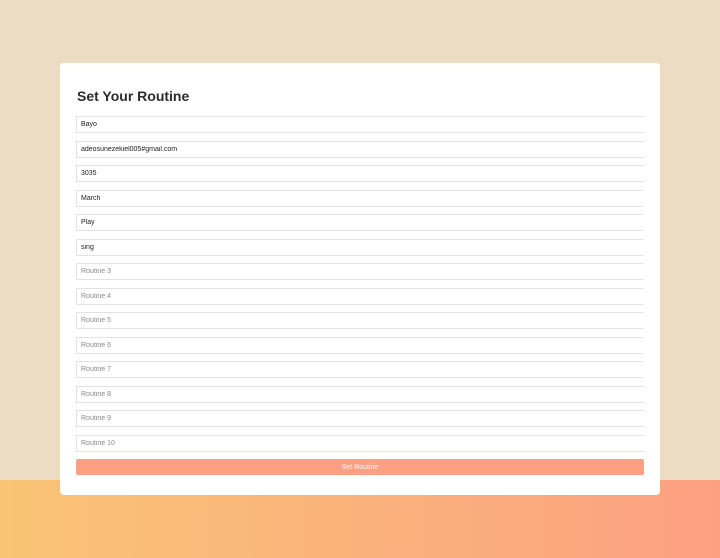 This screenshot has width=720, height=558. Describe the element at coordinates (133, 96) in the screenshot. I see `page-title: Set Your Routine` at that location.